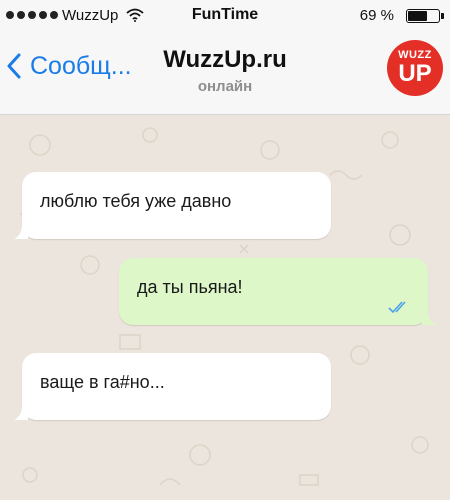  What do you see at coordinates (225, 16) in the screenshot?
I see `status-bar: WuzzUp FunTime 69 %` at bounding box center [225, 16].